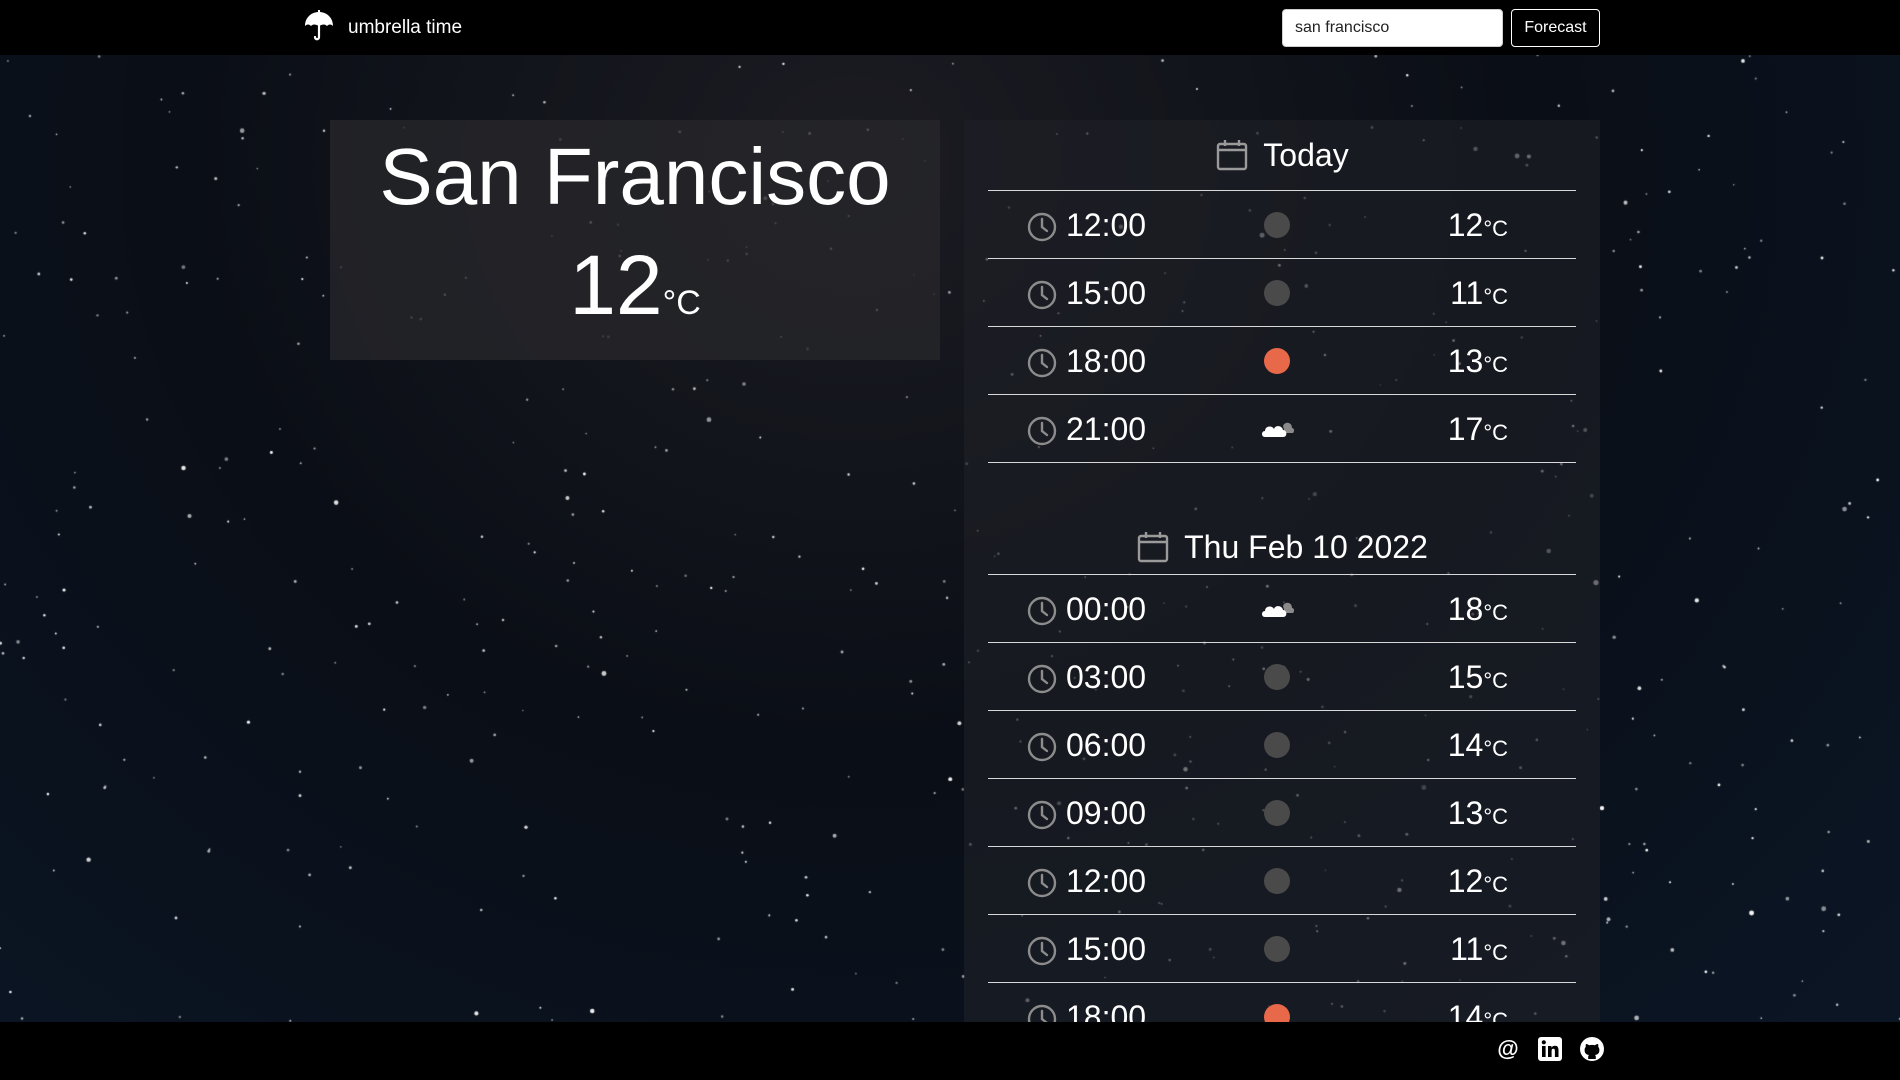  What do you see at coordinates (1465, 609) in the screenshot?
I see `forecast-temp-value: 18` at bounding box center [1465, 609].